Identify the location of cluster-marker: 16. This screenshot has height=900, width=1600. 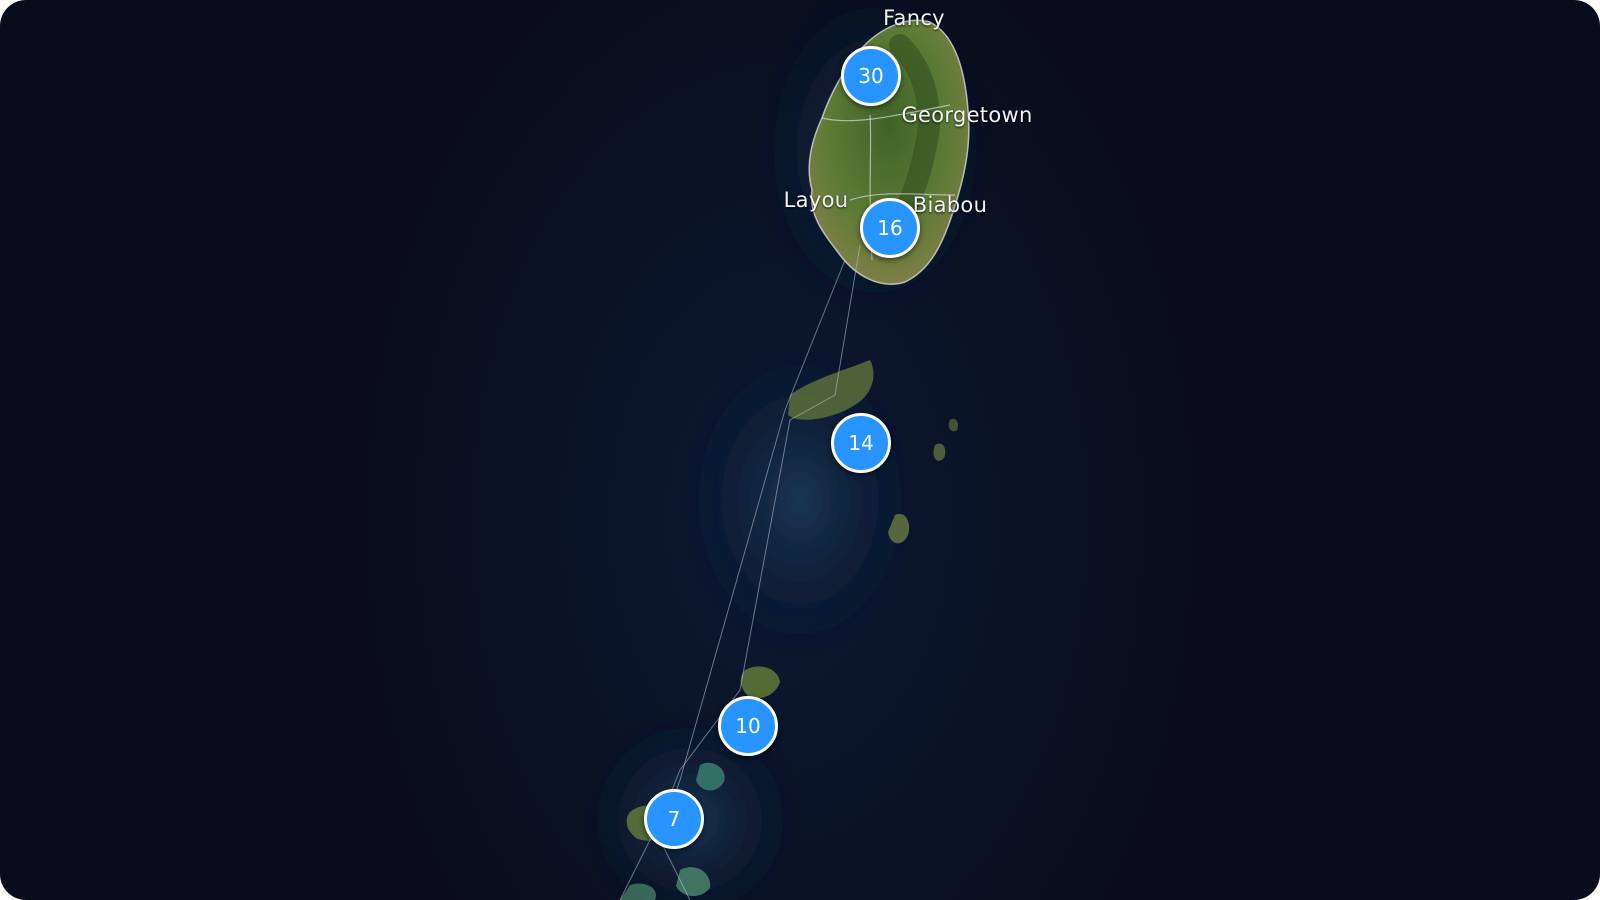
(890, 228).